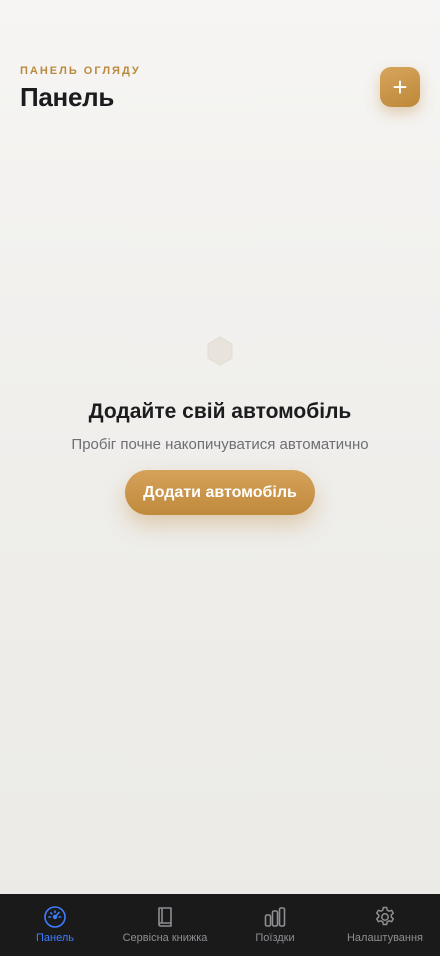 The image size is (440, 956). I want to click on add-car-button: +, so click(400, 87).